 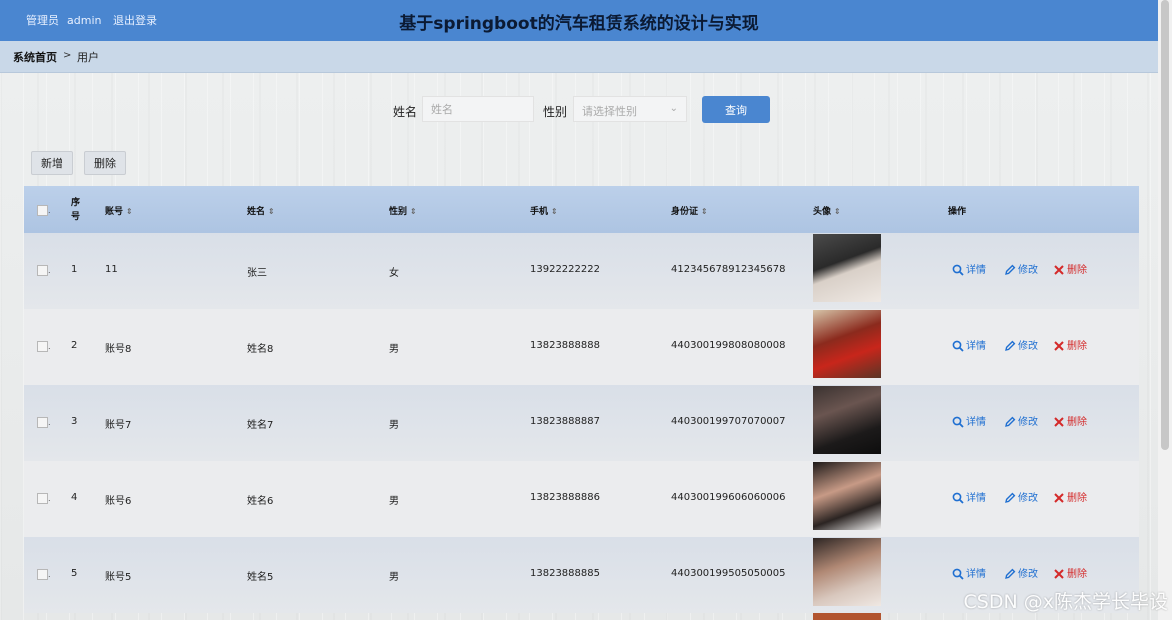 I want to click on query-button: 查询, so click(x=736, y=109).